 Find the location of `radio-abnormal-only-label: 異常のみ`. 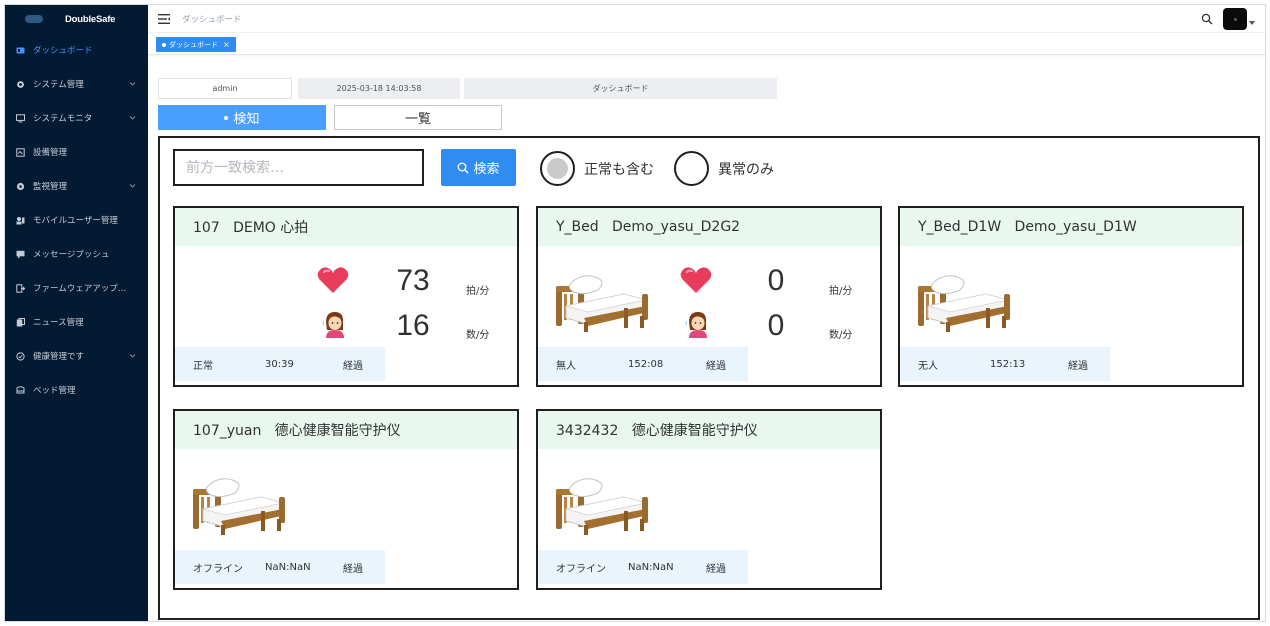

radio-abnormal-only-label: 異常のみ is located at coordinates (746, 169).